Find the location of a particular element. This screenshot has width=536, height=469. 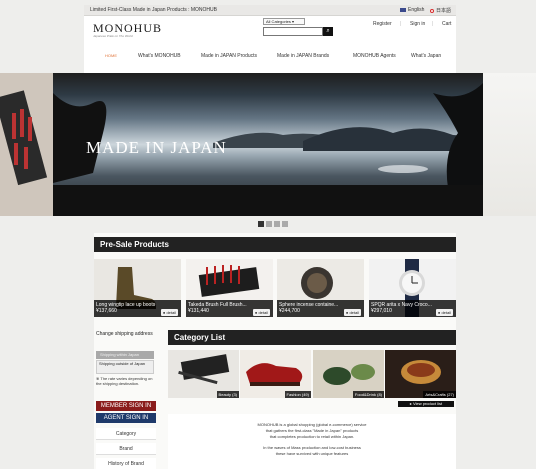

brushes-image is located at coordinates (26, 144).